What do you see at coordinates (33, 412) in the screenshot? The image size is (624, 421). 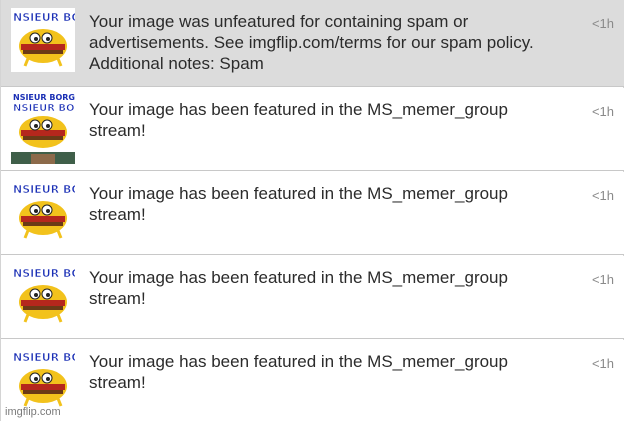 I see `imgflip-watermark: imgflip.com` at bounding box center [33, 412].